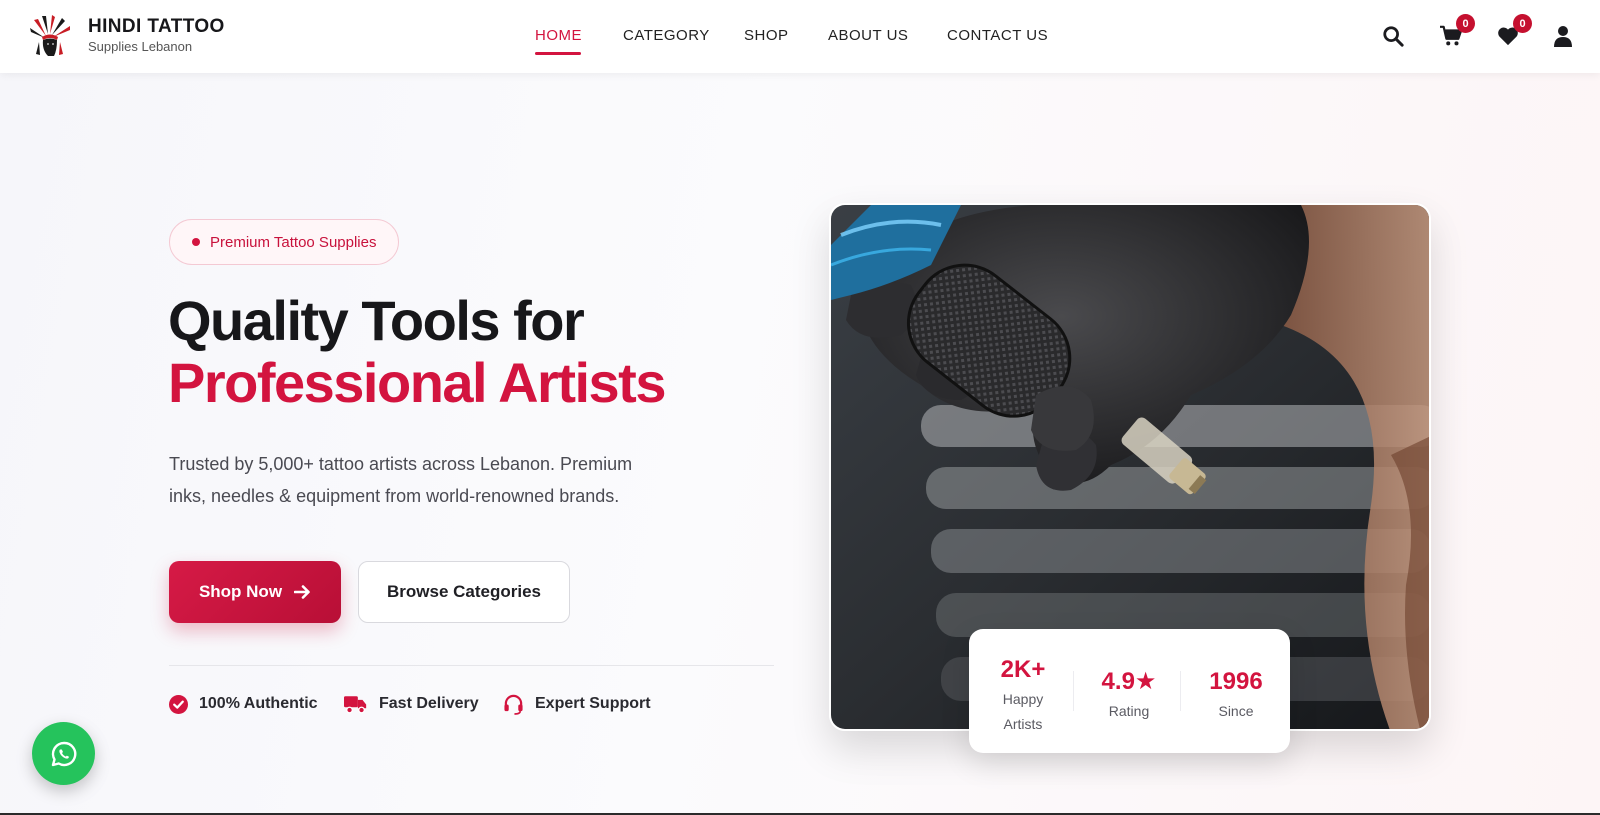 The image size is (1600, 815). I want to click on browse-categories-button: Browse Categories, so click(464, 592).